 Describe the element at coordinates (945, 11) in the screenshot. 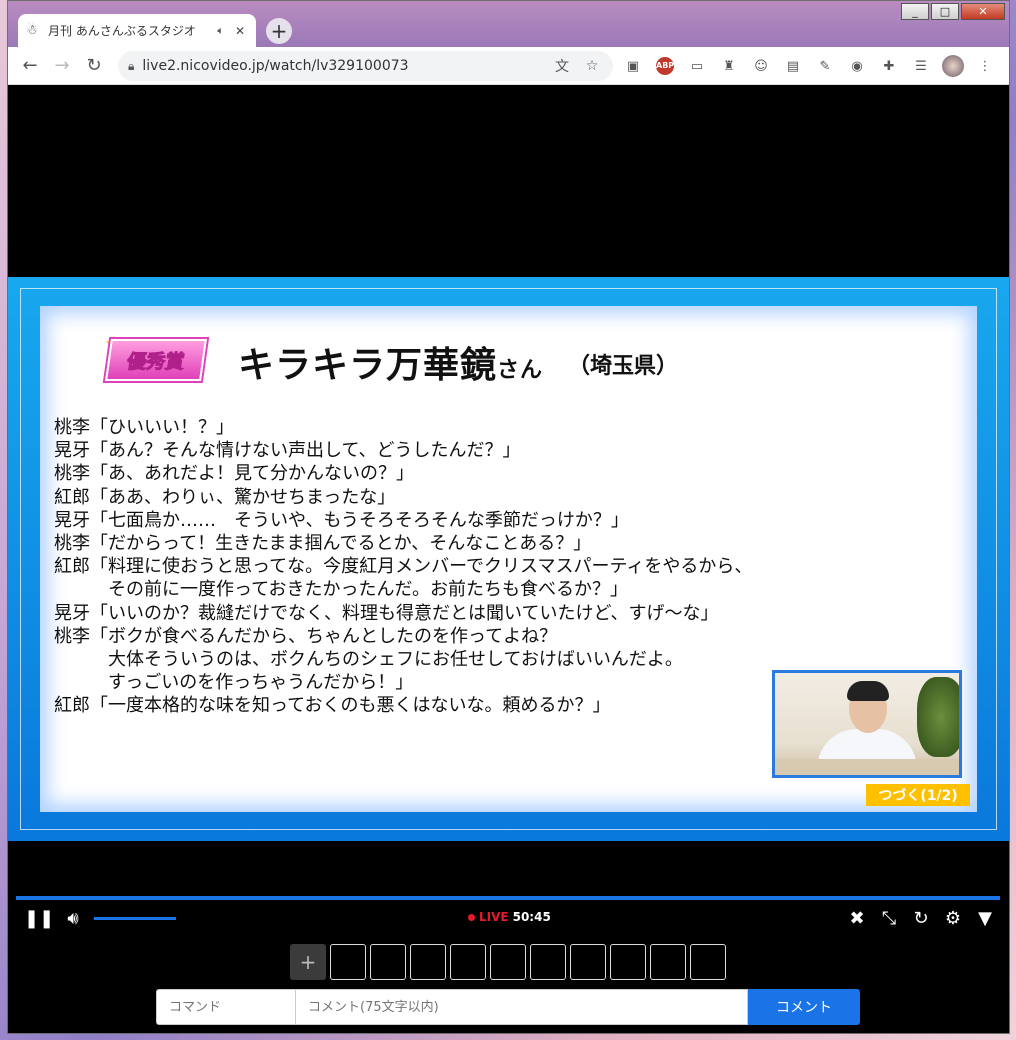

I see `maximize-button: □` at that location.